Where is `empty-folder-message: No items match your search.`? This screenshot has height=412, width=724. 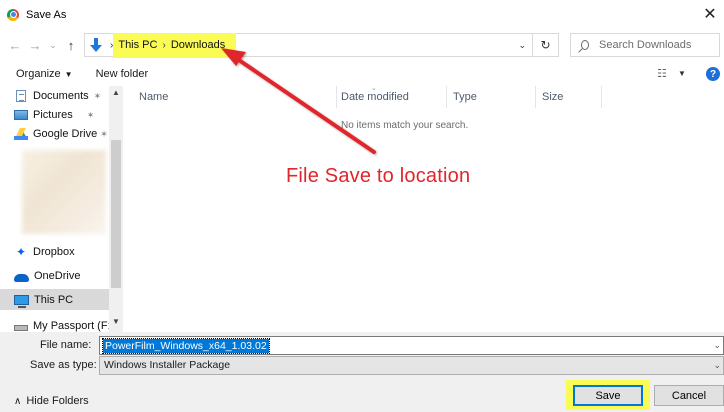 empty-folder-message: No items match your search. is located at coordinates (405, 125).